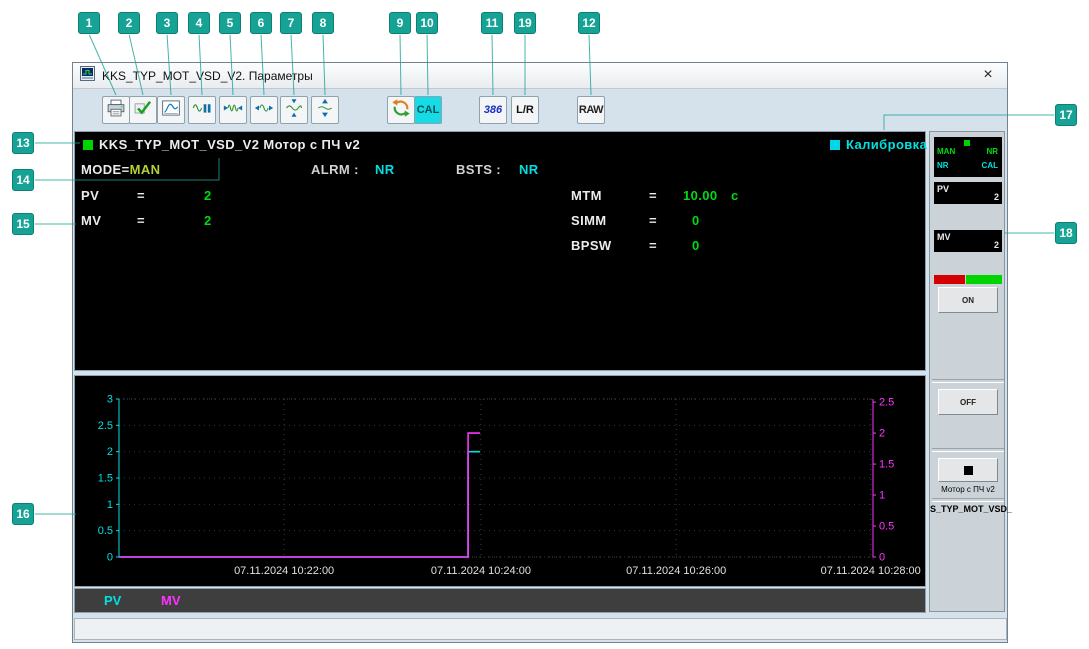 The width and height of the screenshot is (1089, 649). What do you see at coordinates (493, 110) in the screenshot?
I see `386-button: 386` at bounding box center [493, 110].